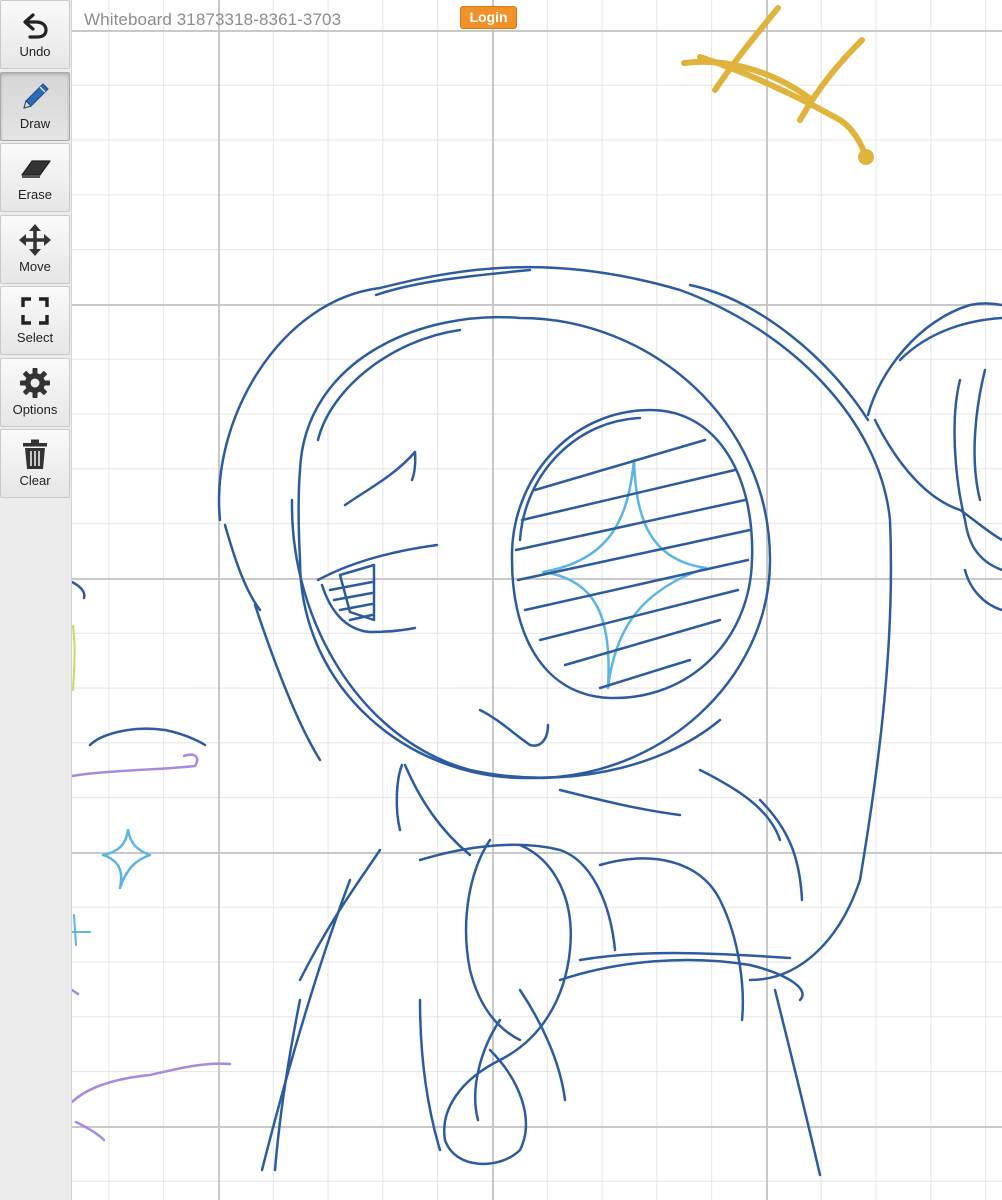  Describe the element at coordinates (35, 311) in the screenshot. I see `select-frame-icon` at that location.